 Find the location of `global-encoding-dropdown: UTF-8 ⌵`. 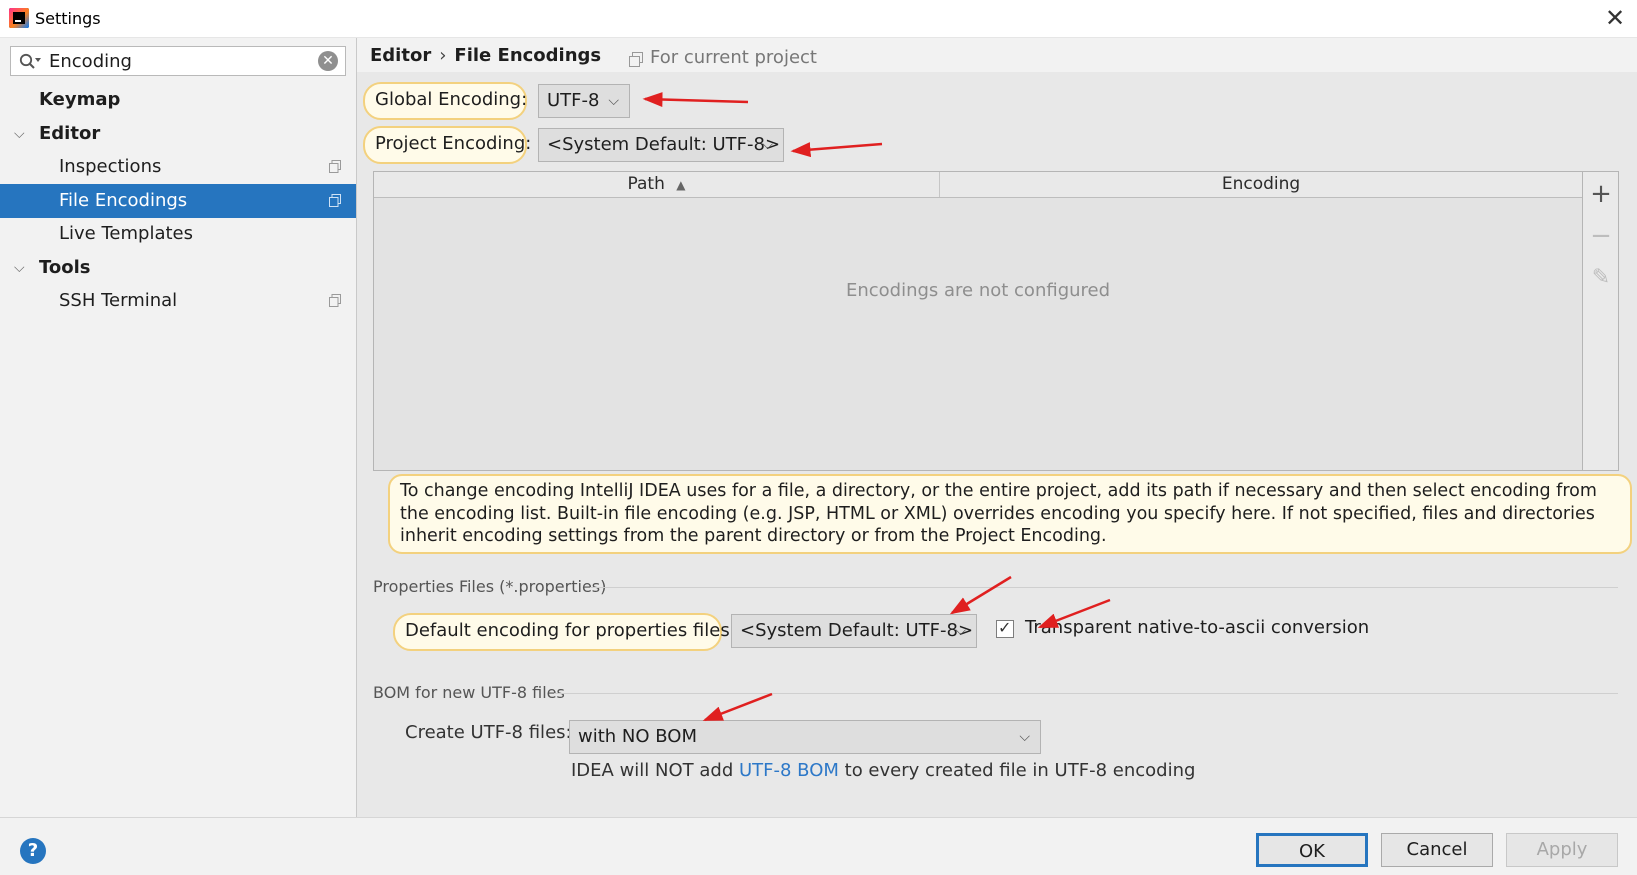

global-encoding-dropdown: UTF-8 ⌵ is located at coordinates (584, 101).